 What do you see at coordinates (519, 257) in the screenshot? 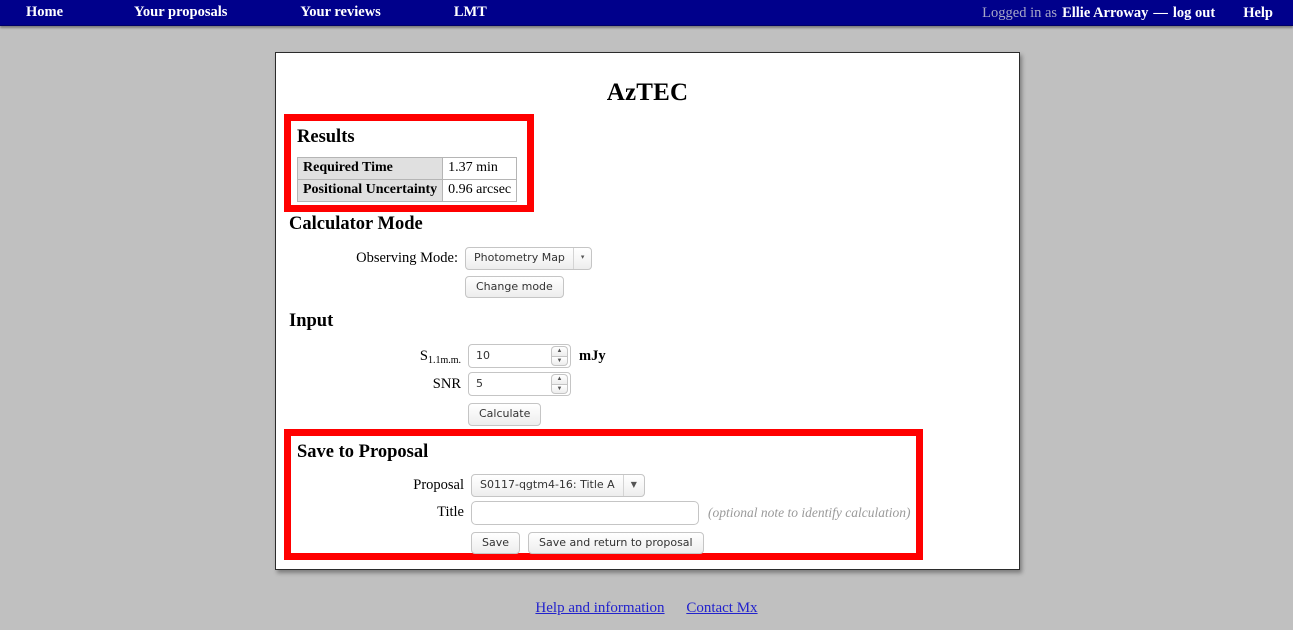
I see `observing-mode-value: Photometry Map` at bounding box center [519, 257].